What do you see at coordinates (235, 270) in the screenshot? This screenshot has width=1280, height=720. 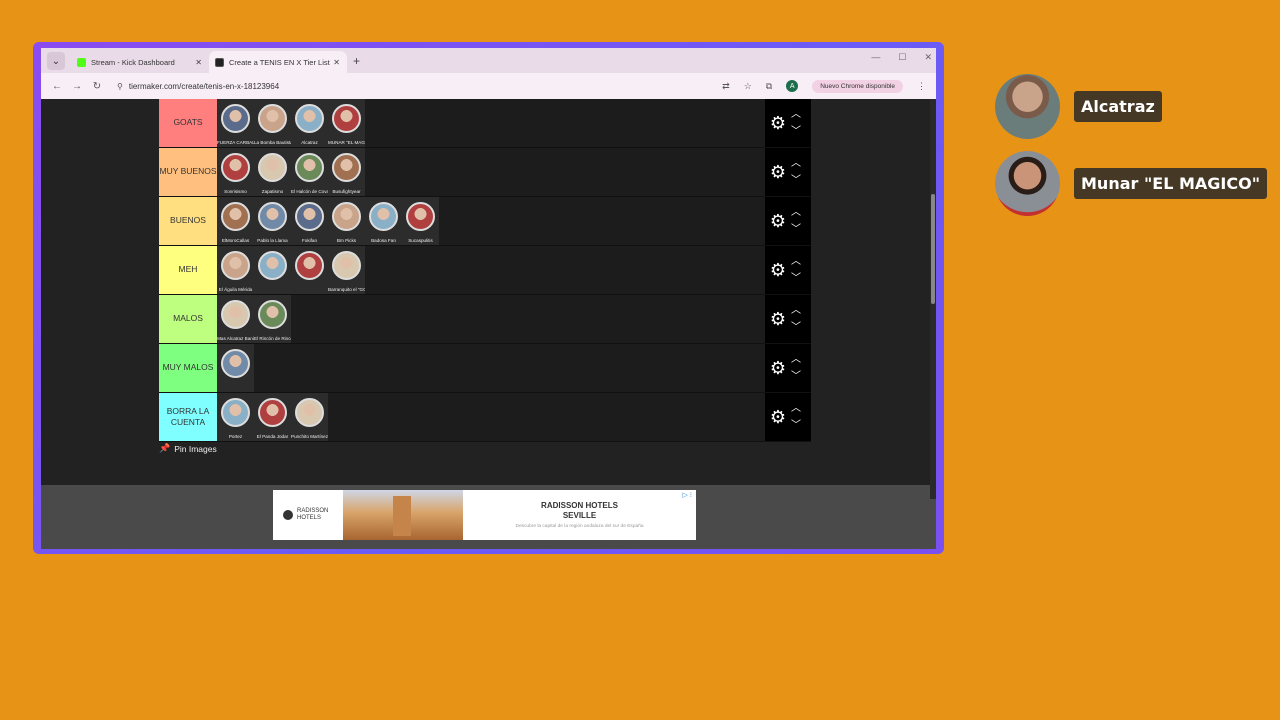 I see `tier-item-card: El Águila Mérida` at bounding box center [235, 270].